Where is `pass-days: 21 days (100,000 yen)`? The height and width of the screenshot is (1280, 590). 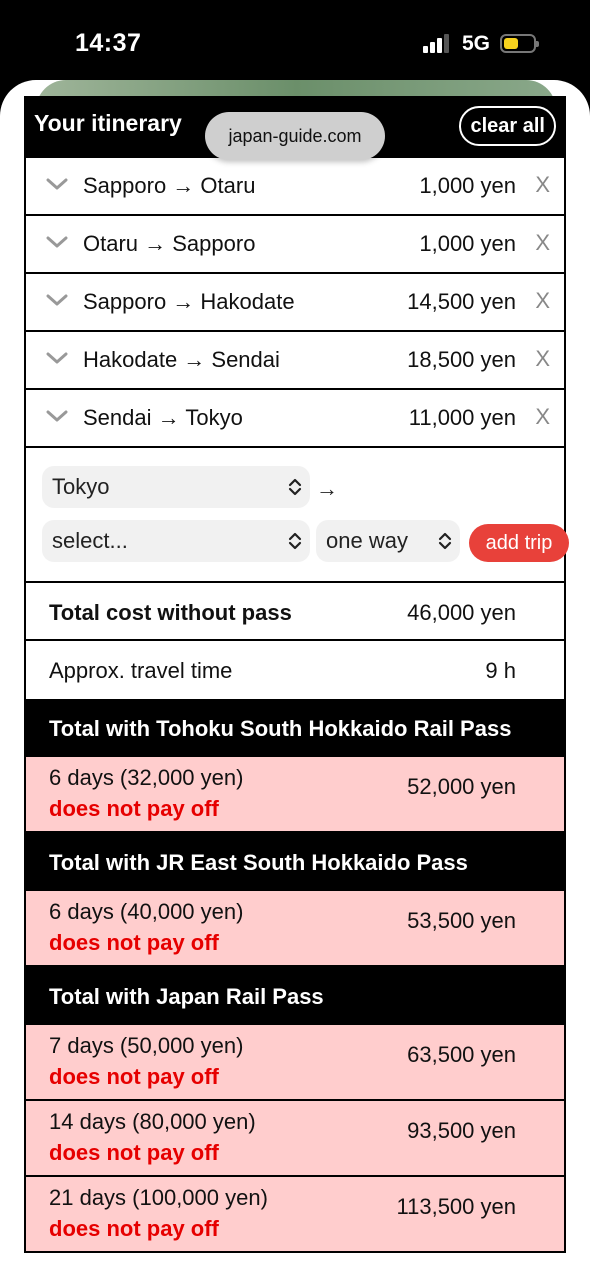
pass-days: 21 days (100,000 yen) is located at coordinates (158, 1197).